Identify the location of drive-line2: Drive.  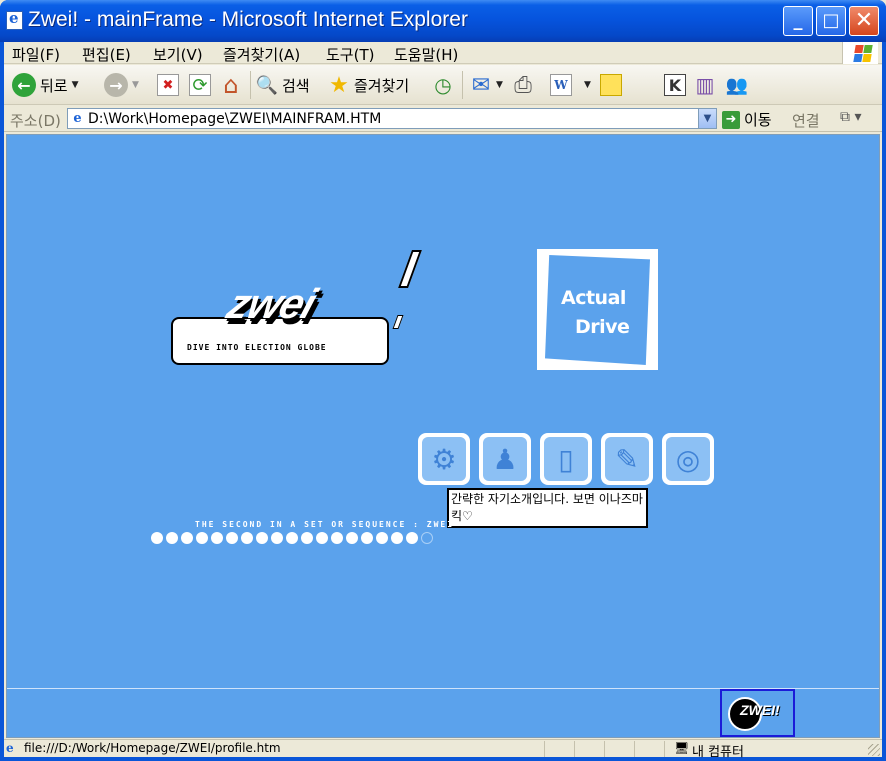
(602, 327).